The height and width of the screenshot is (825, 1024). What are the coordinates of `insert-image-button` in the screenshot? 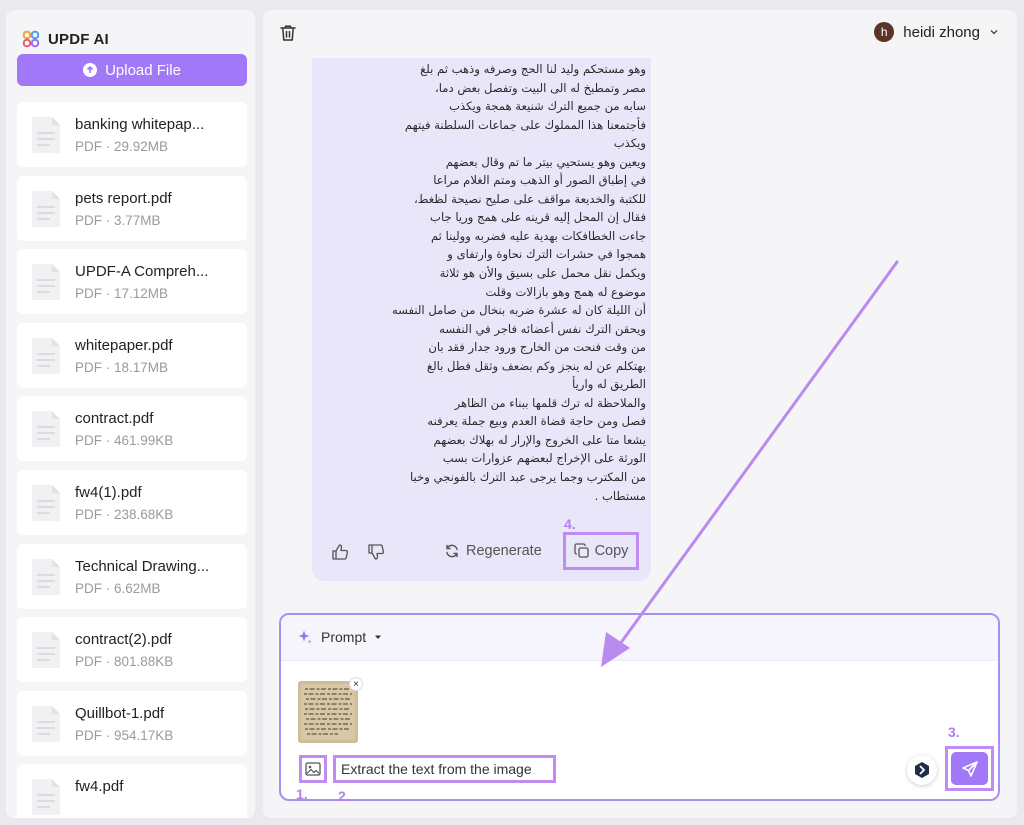 It's located at (313, 769).